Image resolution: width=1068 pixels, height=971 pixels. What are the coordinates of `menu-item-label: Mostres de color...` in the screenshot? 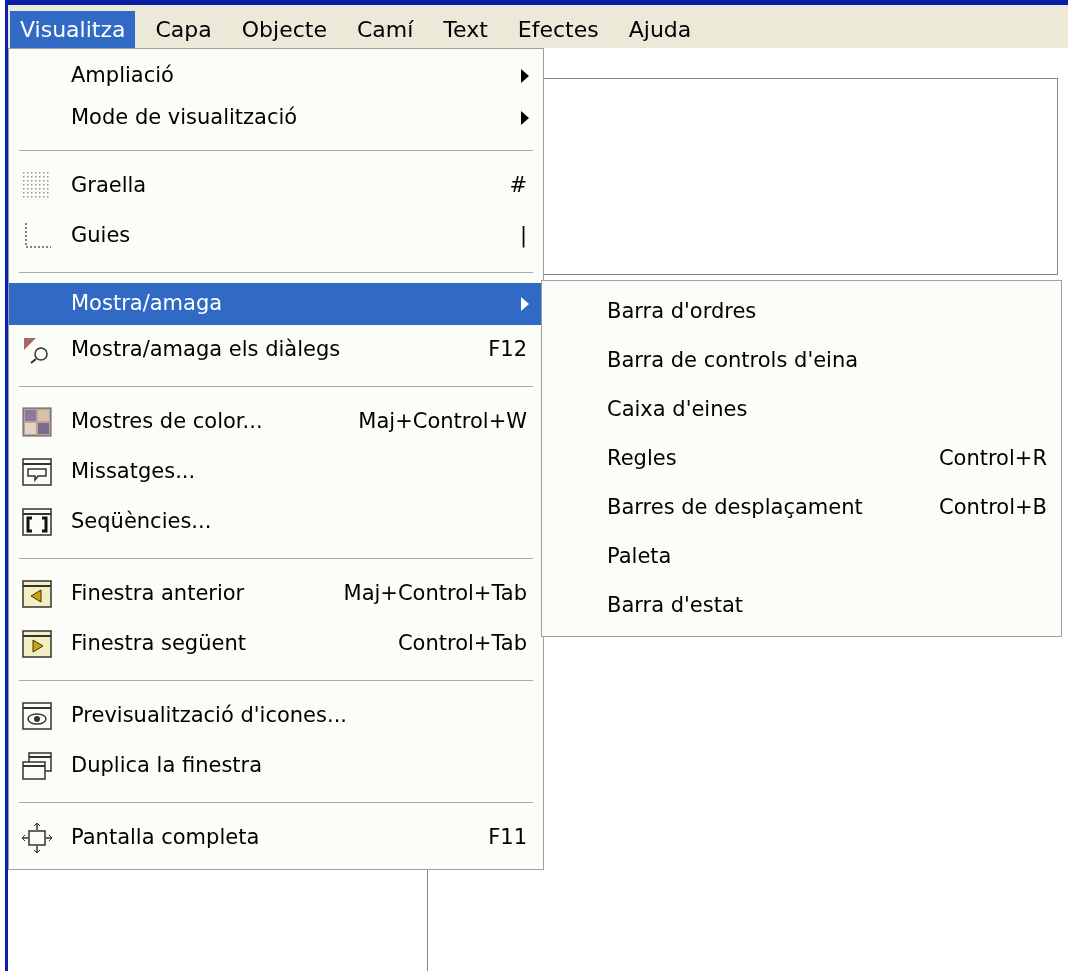 It's located at (167, 422).